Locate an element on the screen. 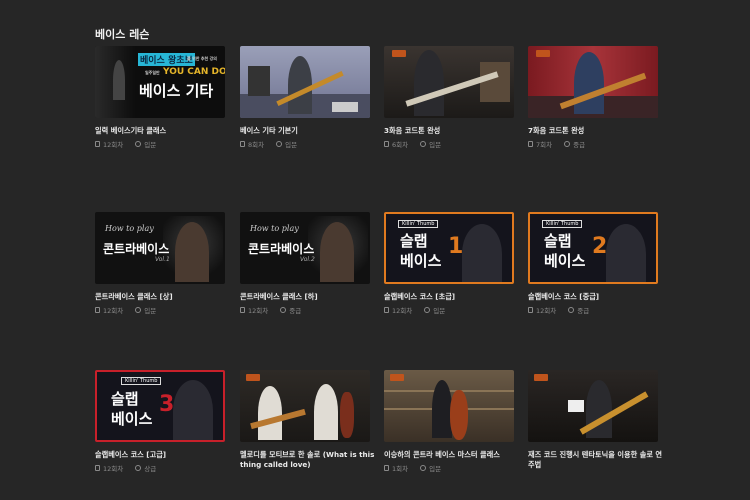 The width and height of the screenshot is (750, 500). course-thumbnail: Killin' Thumb 슬랩 베이스 3 is located at coordinates (160, 406).